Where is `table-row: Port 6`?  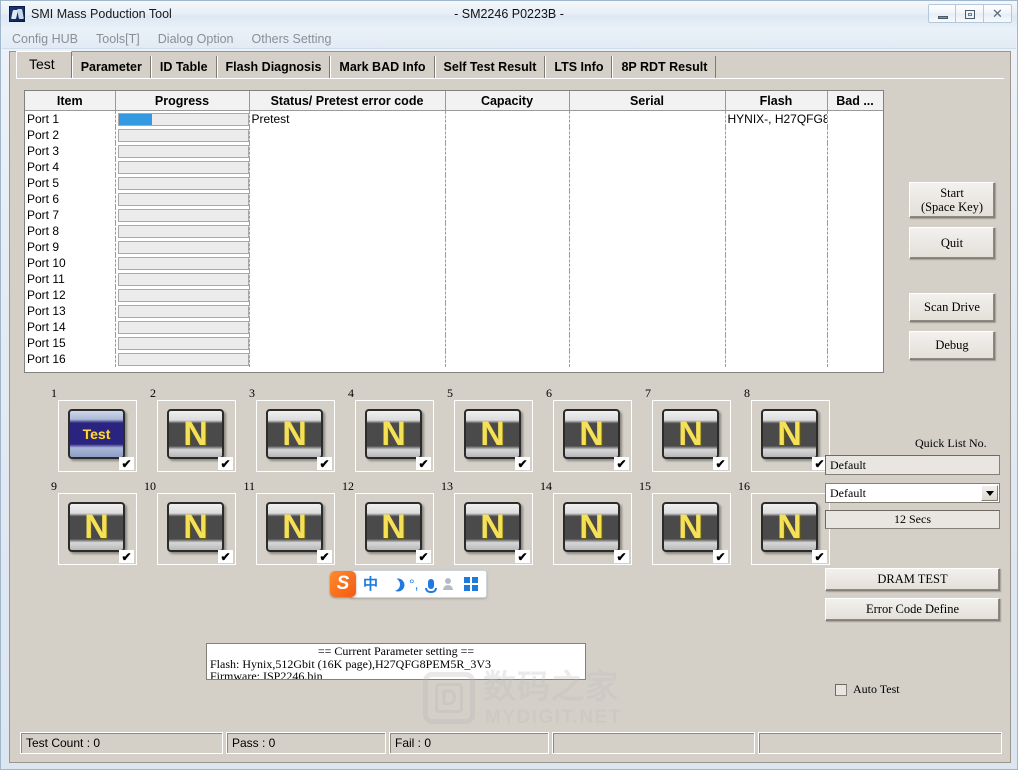 table-row: Port 6 is located at coordinates (454, 199).